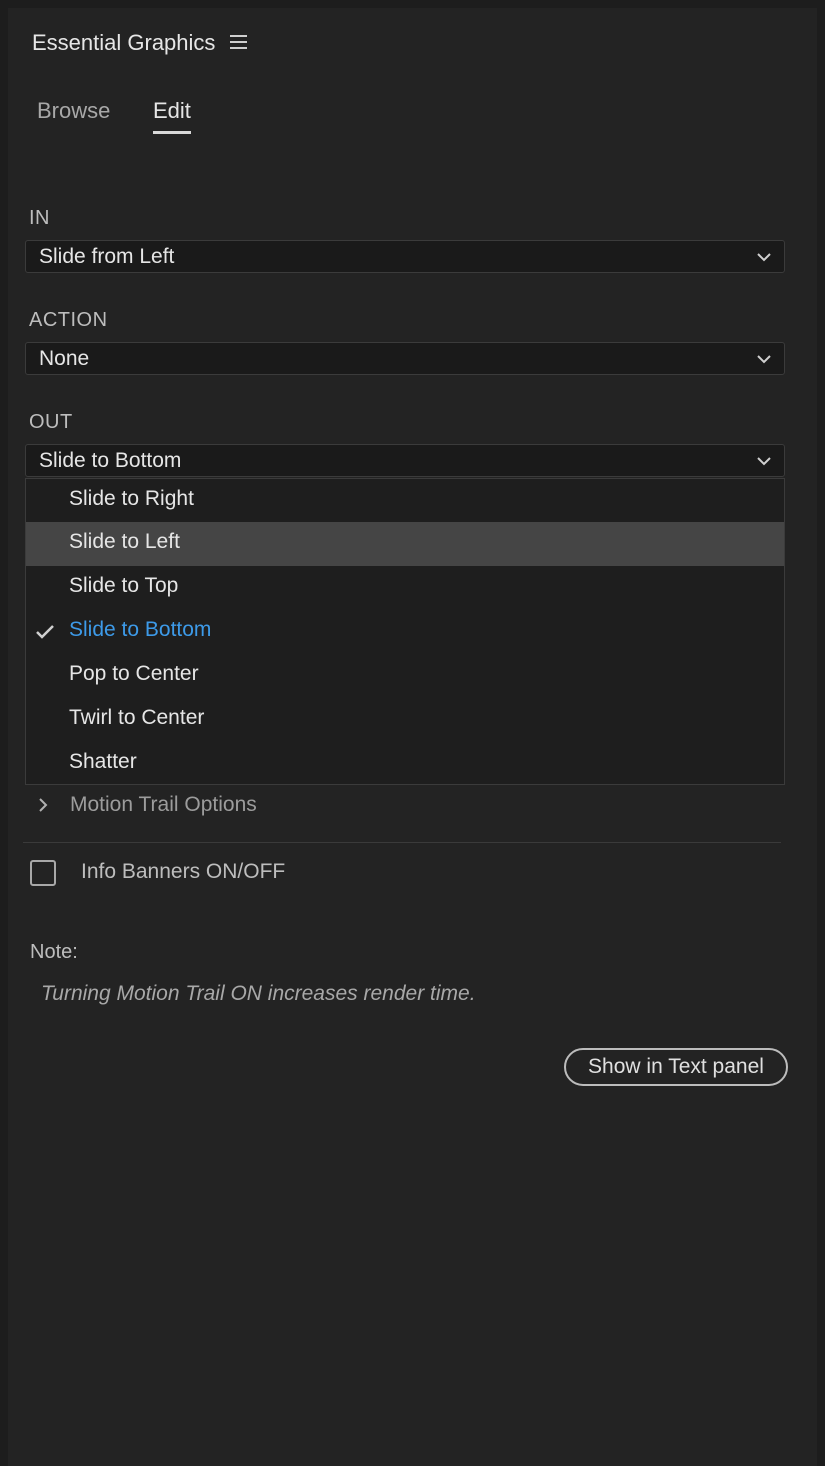 The image size is (825, 1466). What do you see at coordinates (43, 805) in the screenshot?
I see `chevron-right-icon` at bounding box center [43, 805].